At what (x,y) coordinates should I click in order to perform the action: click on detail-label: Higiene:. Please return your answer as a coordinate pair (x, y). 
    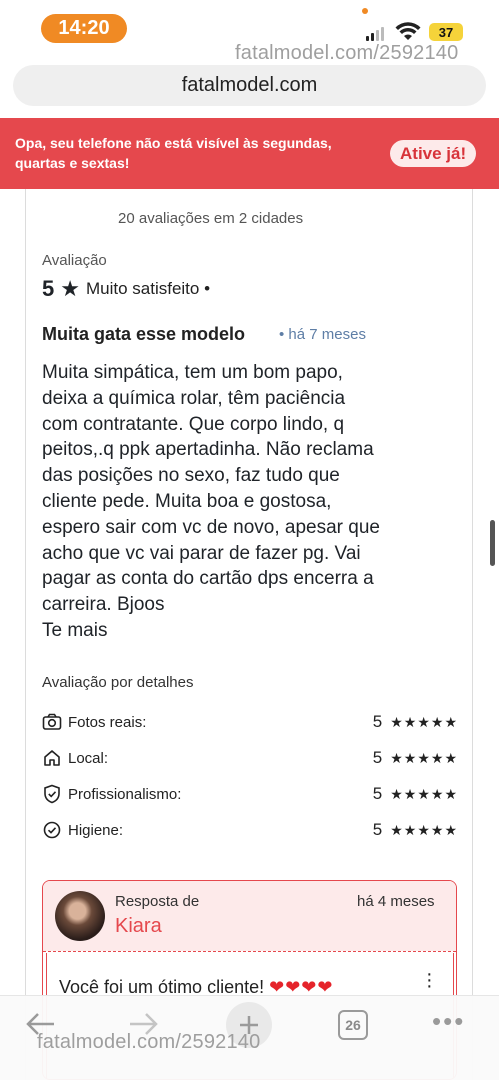
    Looking at the image, I should click on (96, 830).